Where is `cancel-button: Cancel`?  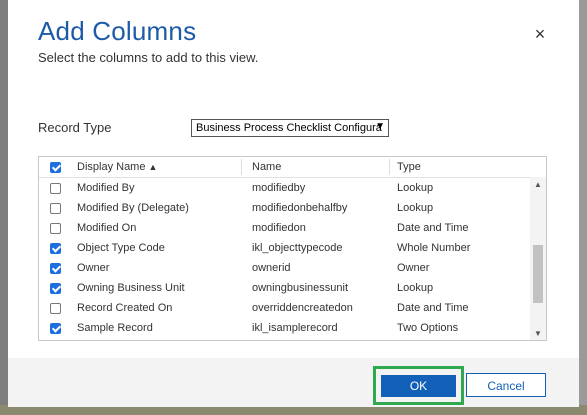 cancel-button: Cancel is located at coordinates (506, 385).